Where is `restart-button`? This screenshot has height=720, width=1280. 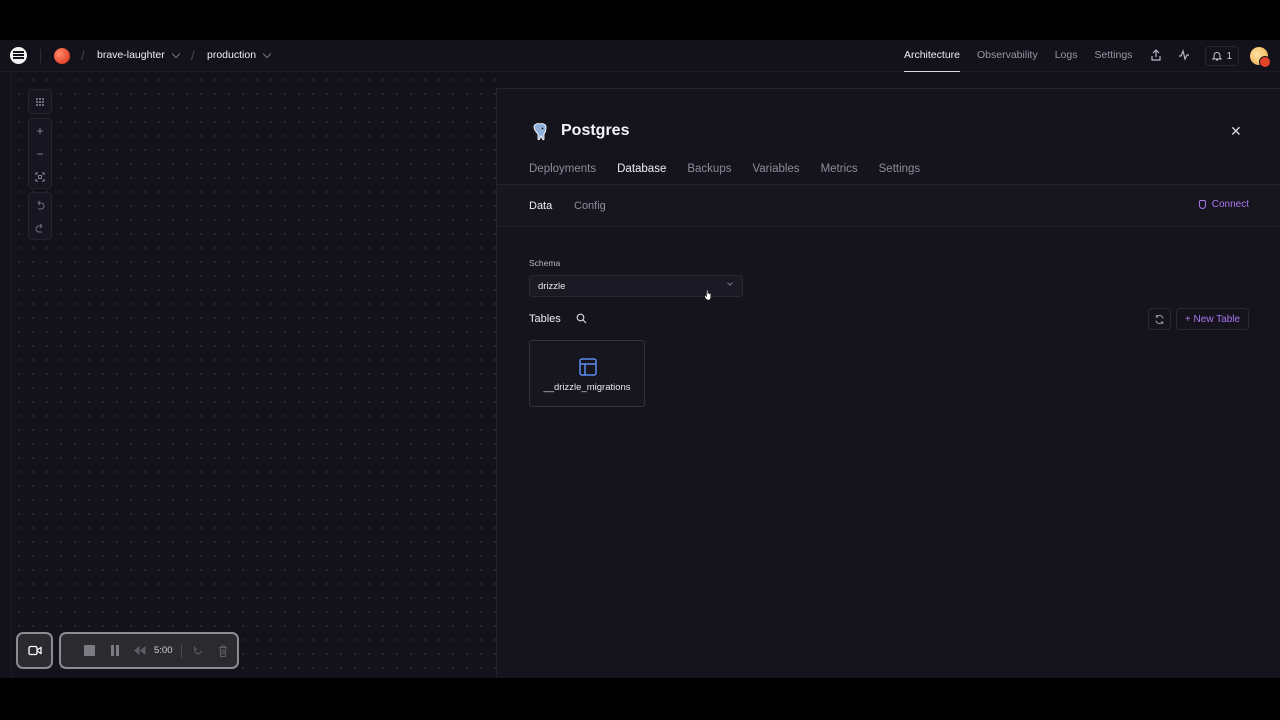
restart-button is located at coordinates (198, 651).